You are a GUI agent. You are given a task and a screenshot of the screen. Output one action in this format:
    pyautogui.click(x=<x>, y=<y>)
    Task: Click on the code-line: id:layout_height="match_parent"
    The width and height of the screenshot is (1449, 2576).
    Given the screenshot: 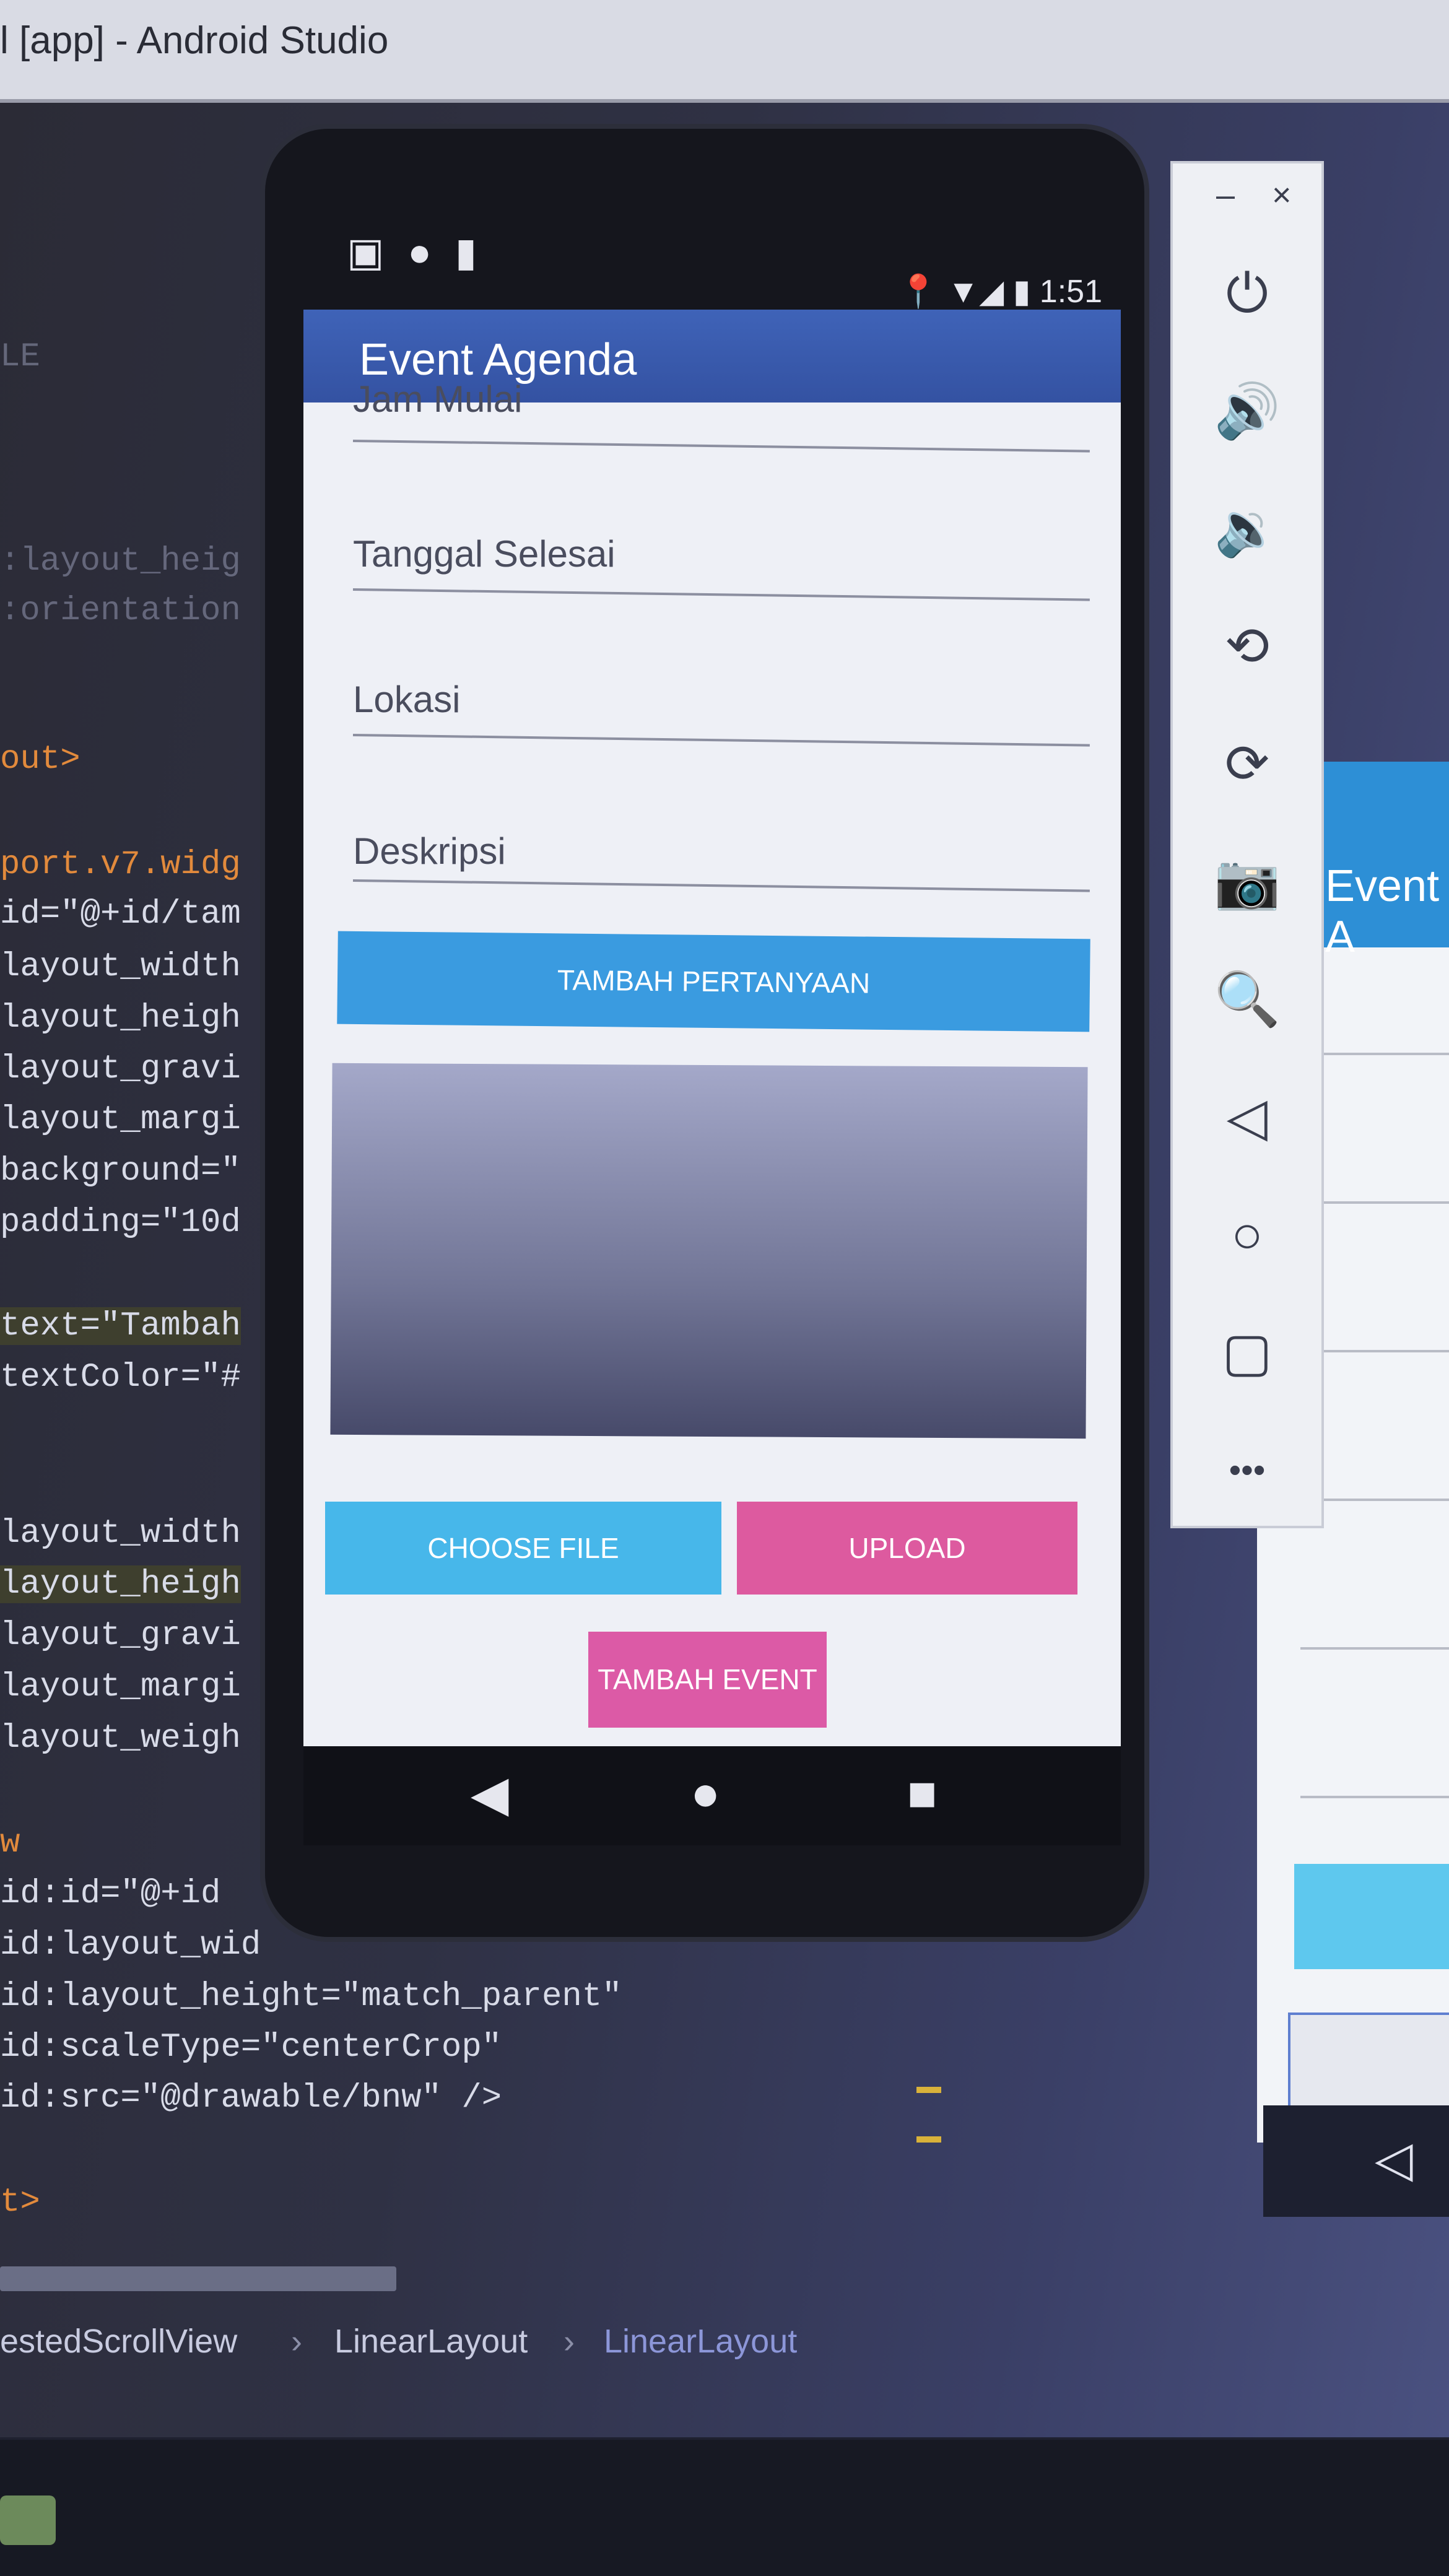 What is the action you would take?
    pyautogui.click(x=311, y=1997)
    